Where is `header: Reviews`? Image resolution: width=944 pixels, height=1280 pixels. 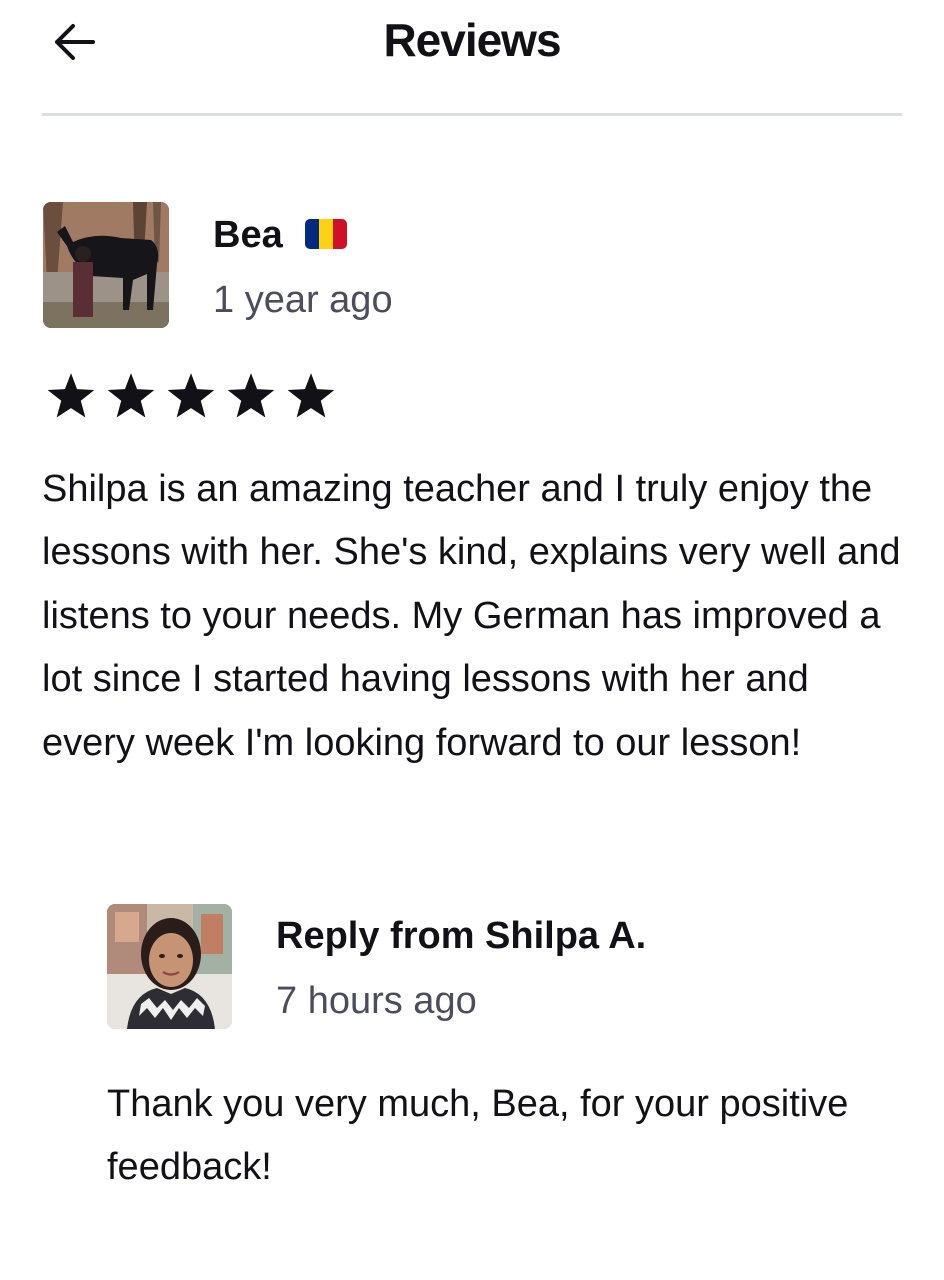
header: Reviews is located at coordinates (472, 57).